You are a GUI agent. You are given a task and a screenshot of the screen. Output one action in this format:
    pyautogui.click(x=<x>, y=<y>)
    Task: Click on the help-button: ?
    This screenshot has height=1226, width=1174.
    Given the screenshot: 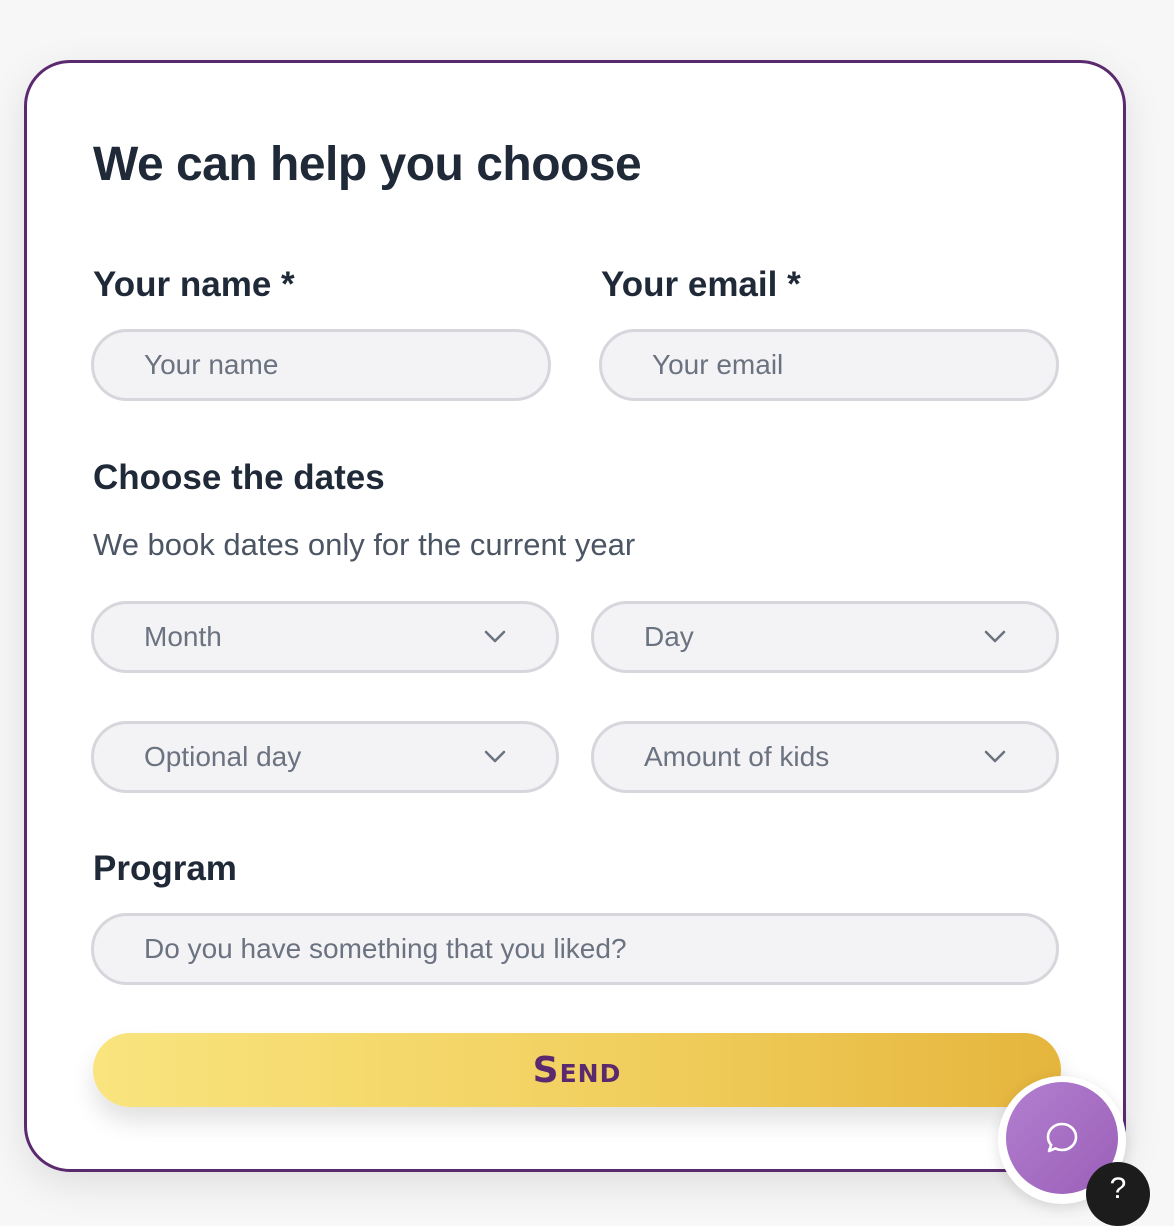 What is the action you would take?
    pyautogui.click(x=1118, y=1194)
    